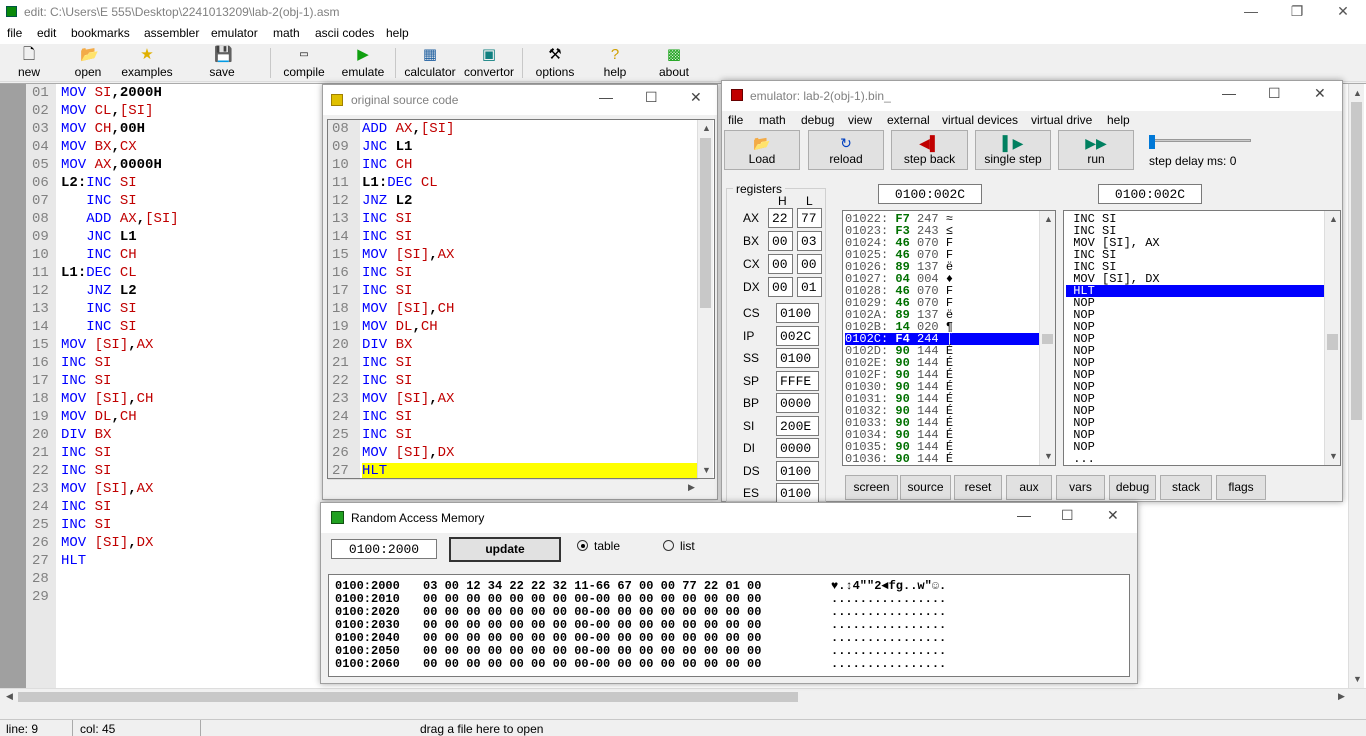  Describe the element at coordinates (400, 183) in the screenshot. I see `source-line: L1:DEC CL` at that location.